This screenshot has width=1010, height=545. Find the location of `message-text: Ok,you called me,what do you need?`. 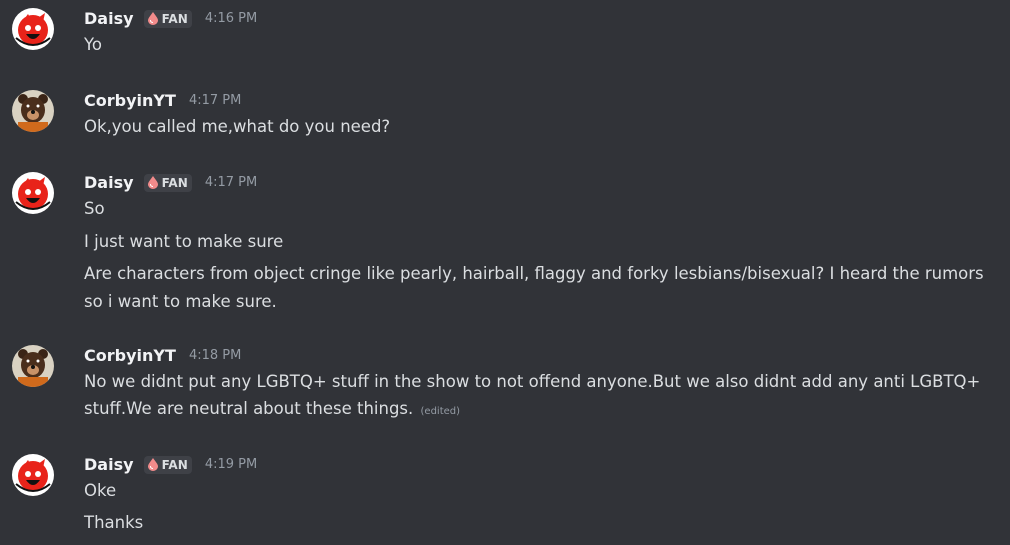

message-text: Ok,you called me,what do you need? is located at coordinates (237, 126).